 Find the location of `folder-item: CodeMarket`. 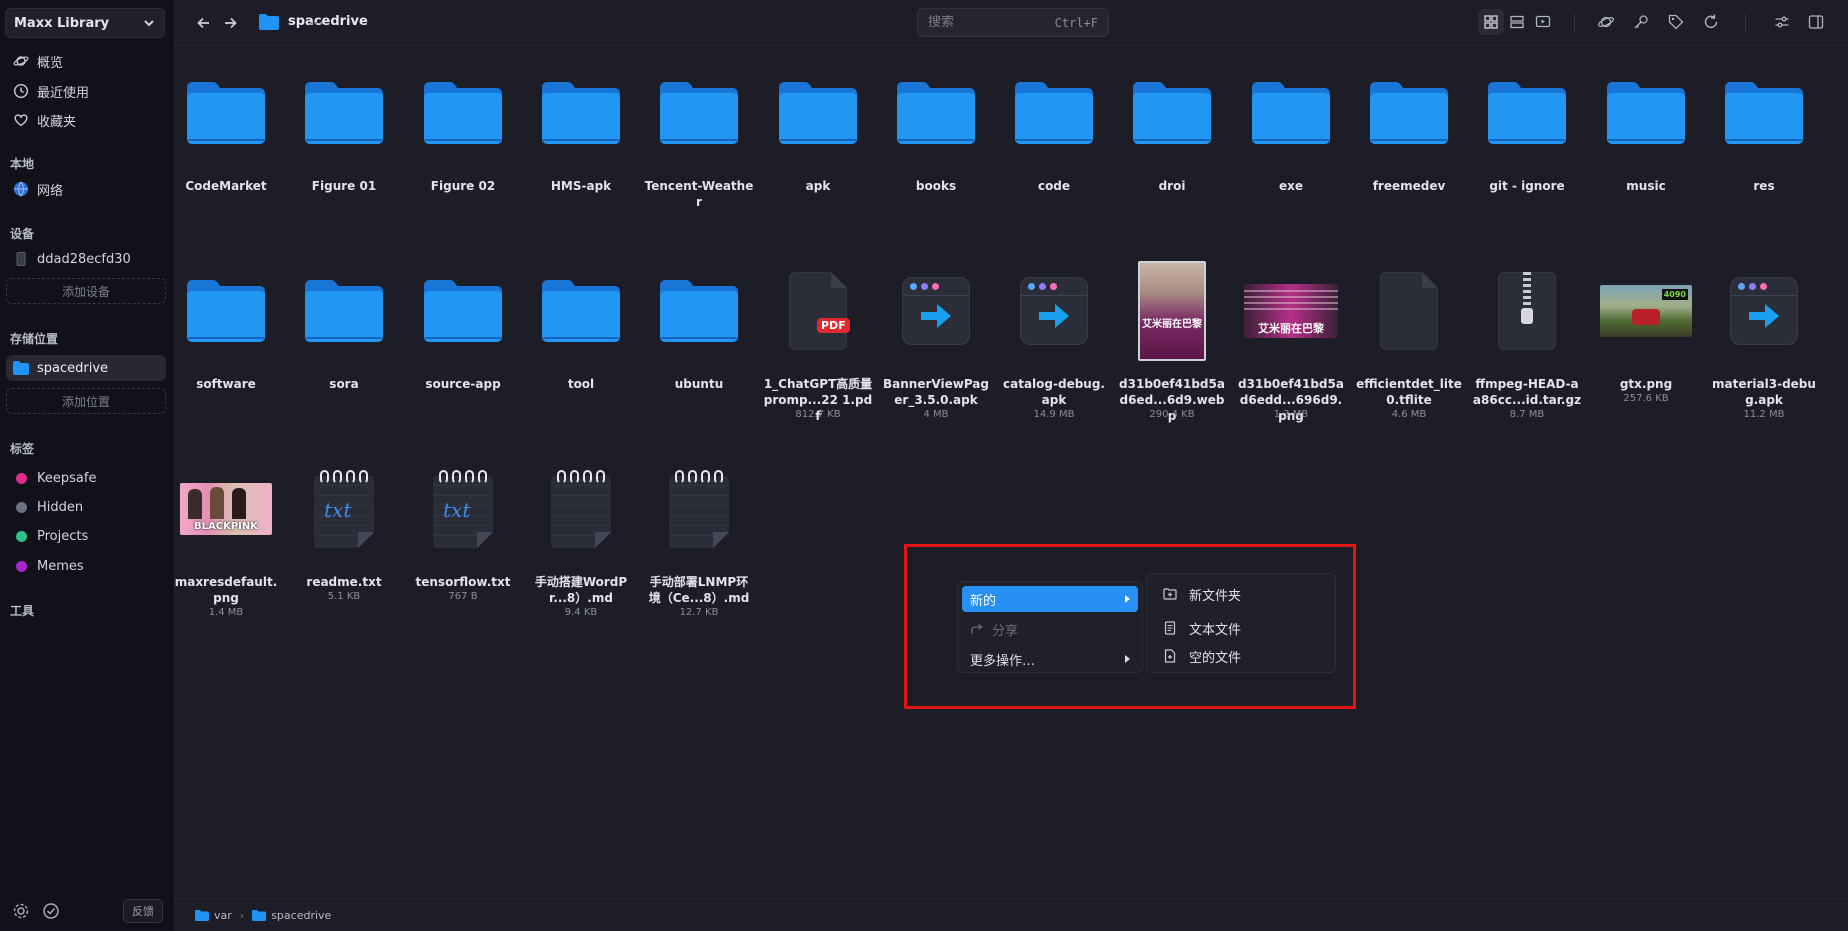

folder-item: CodeMarket is located at coordinates (226, 145).